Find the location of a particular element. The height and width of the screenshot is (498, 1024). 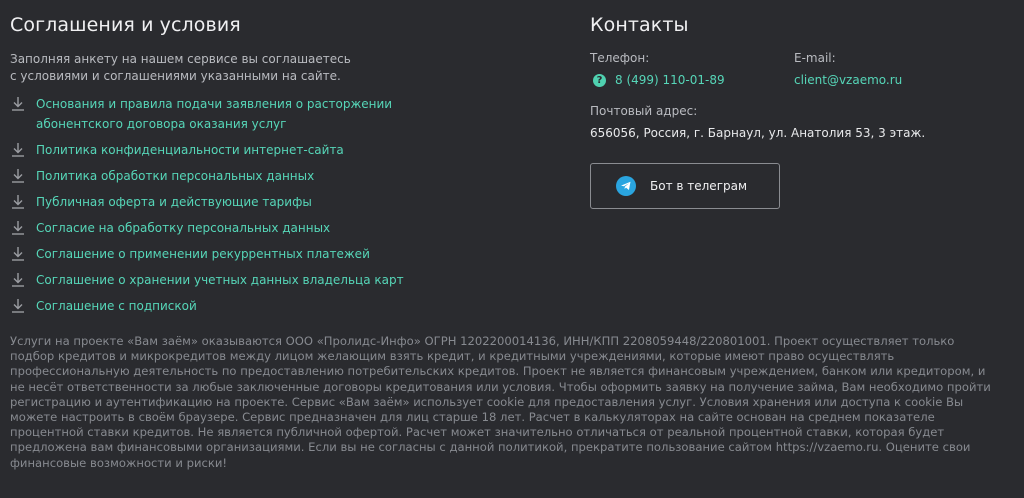

agreements-title: Соглашения и условия is located at coordinates (125, 25).